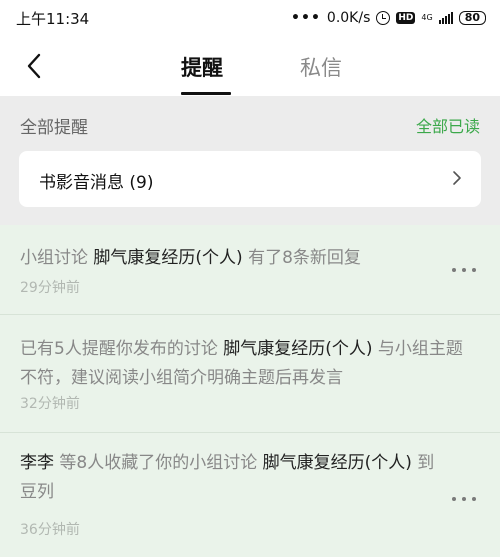 This screenshot has height=557, width=500. Describe the element at coordinates (321, 67) in the screenshot. I see `tab-messages: 私信` at that location.